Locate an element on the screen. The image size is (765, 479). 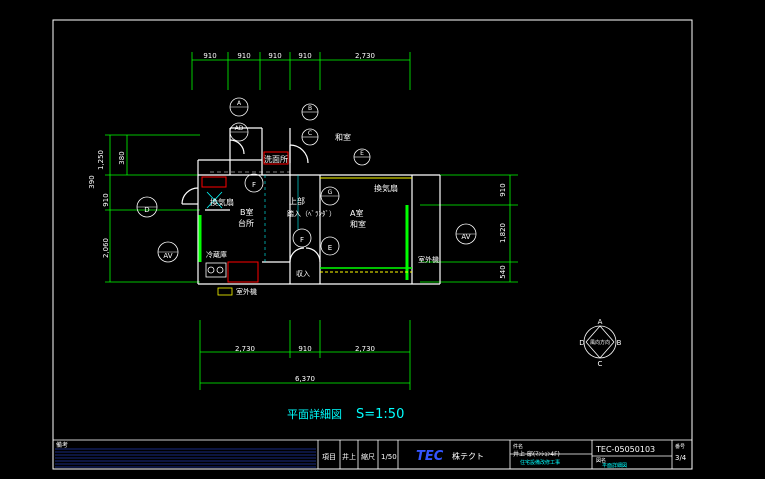
marker-7-label: F is located at coordinates (254, 185).